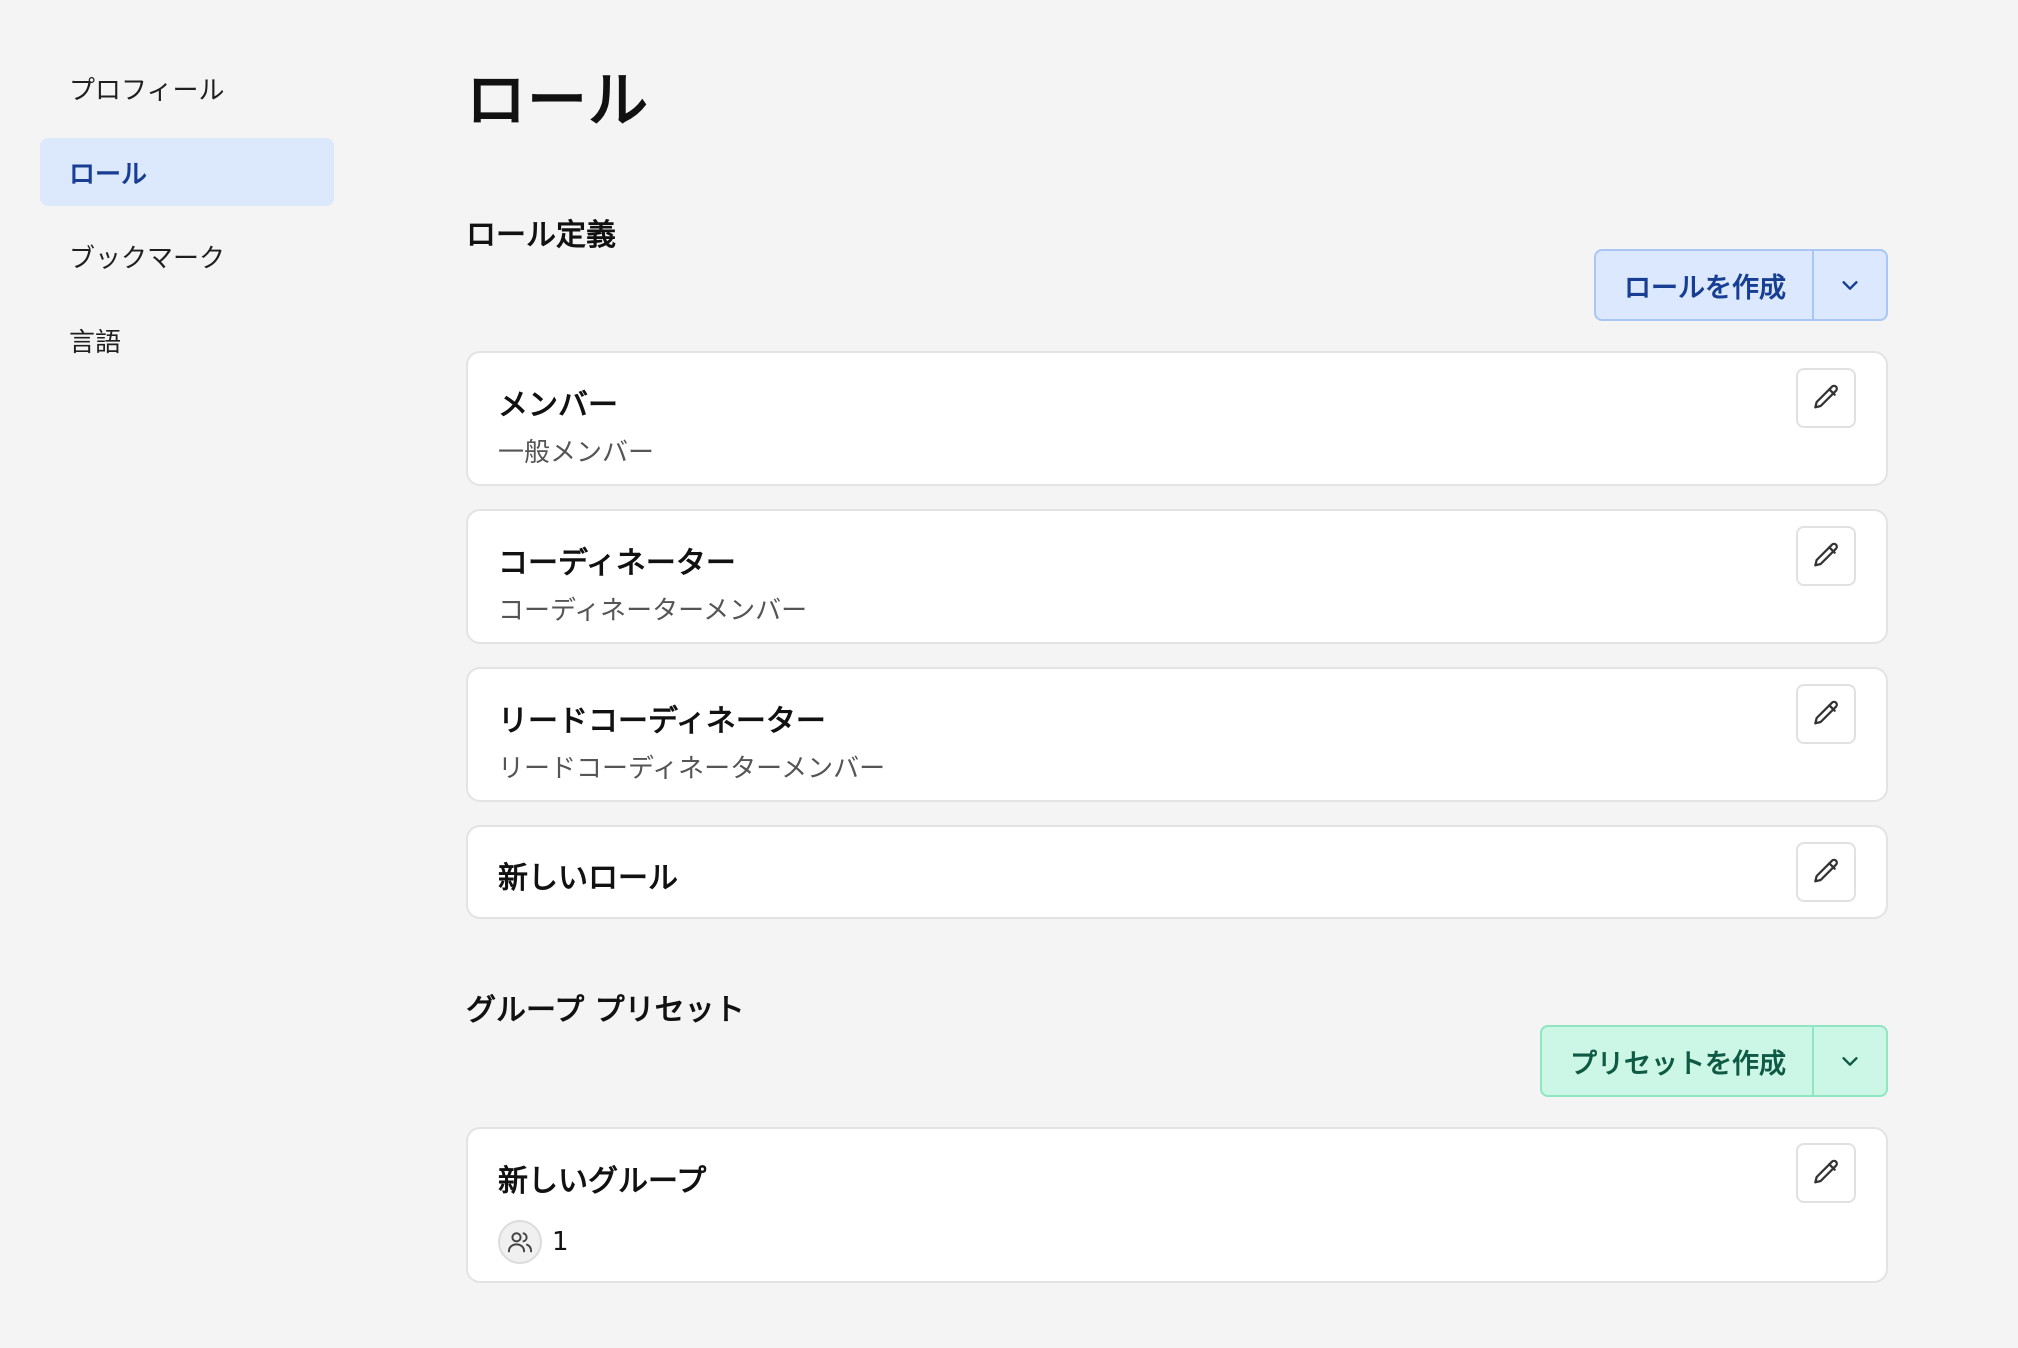  Describe the element at coordinates (653, 611) in the screenshot. I see `role-description: コーディネーターメンバー` at that location.